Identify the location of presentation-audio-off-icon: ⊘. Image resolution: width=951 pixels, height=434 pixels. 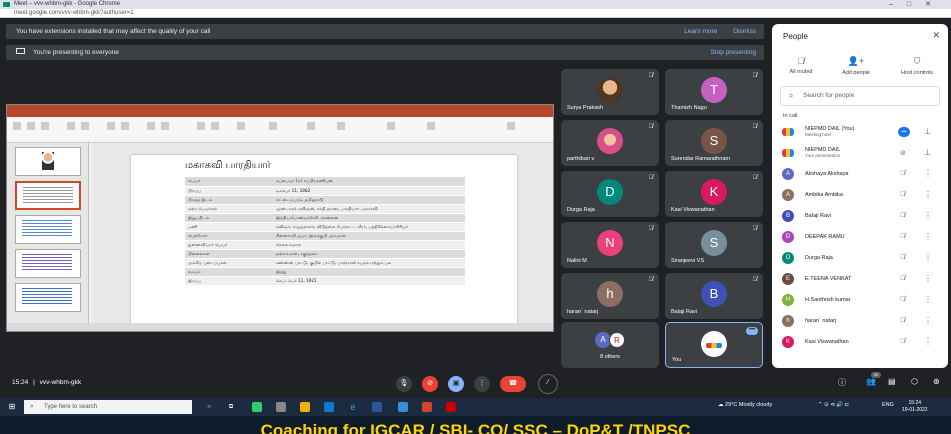
(903, 153).